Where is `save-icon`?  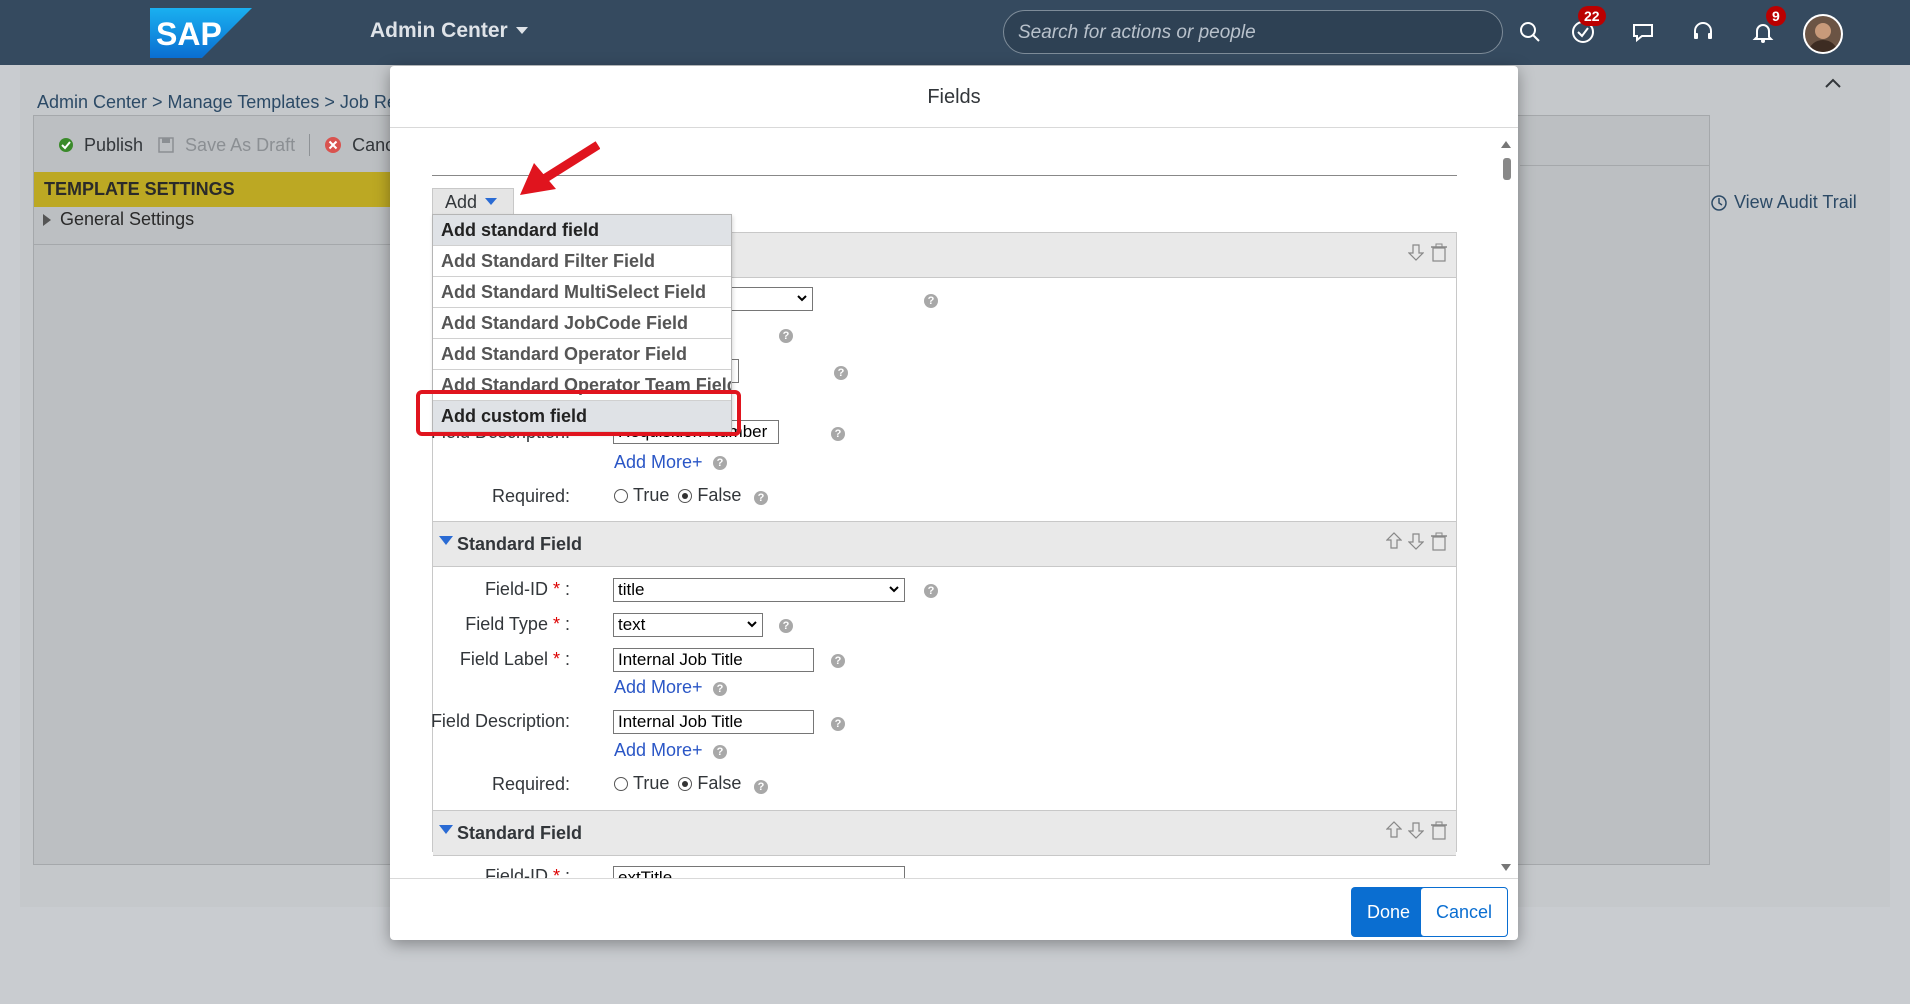
save-icon is located at coordinates (166, 145).